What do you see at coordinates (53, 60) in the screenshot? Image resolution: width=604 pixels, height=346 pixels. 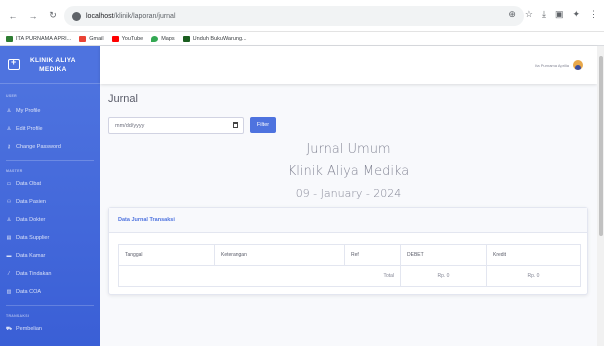 I see `brand-line1: KLINIK ALIYA` at bounding box center [53, 60].